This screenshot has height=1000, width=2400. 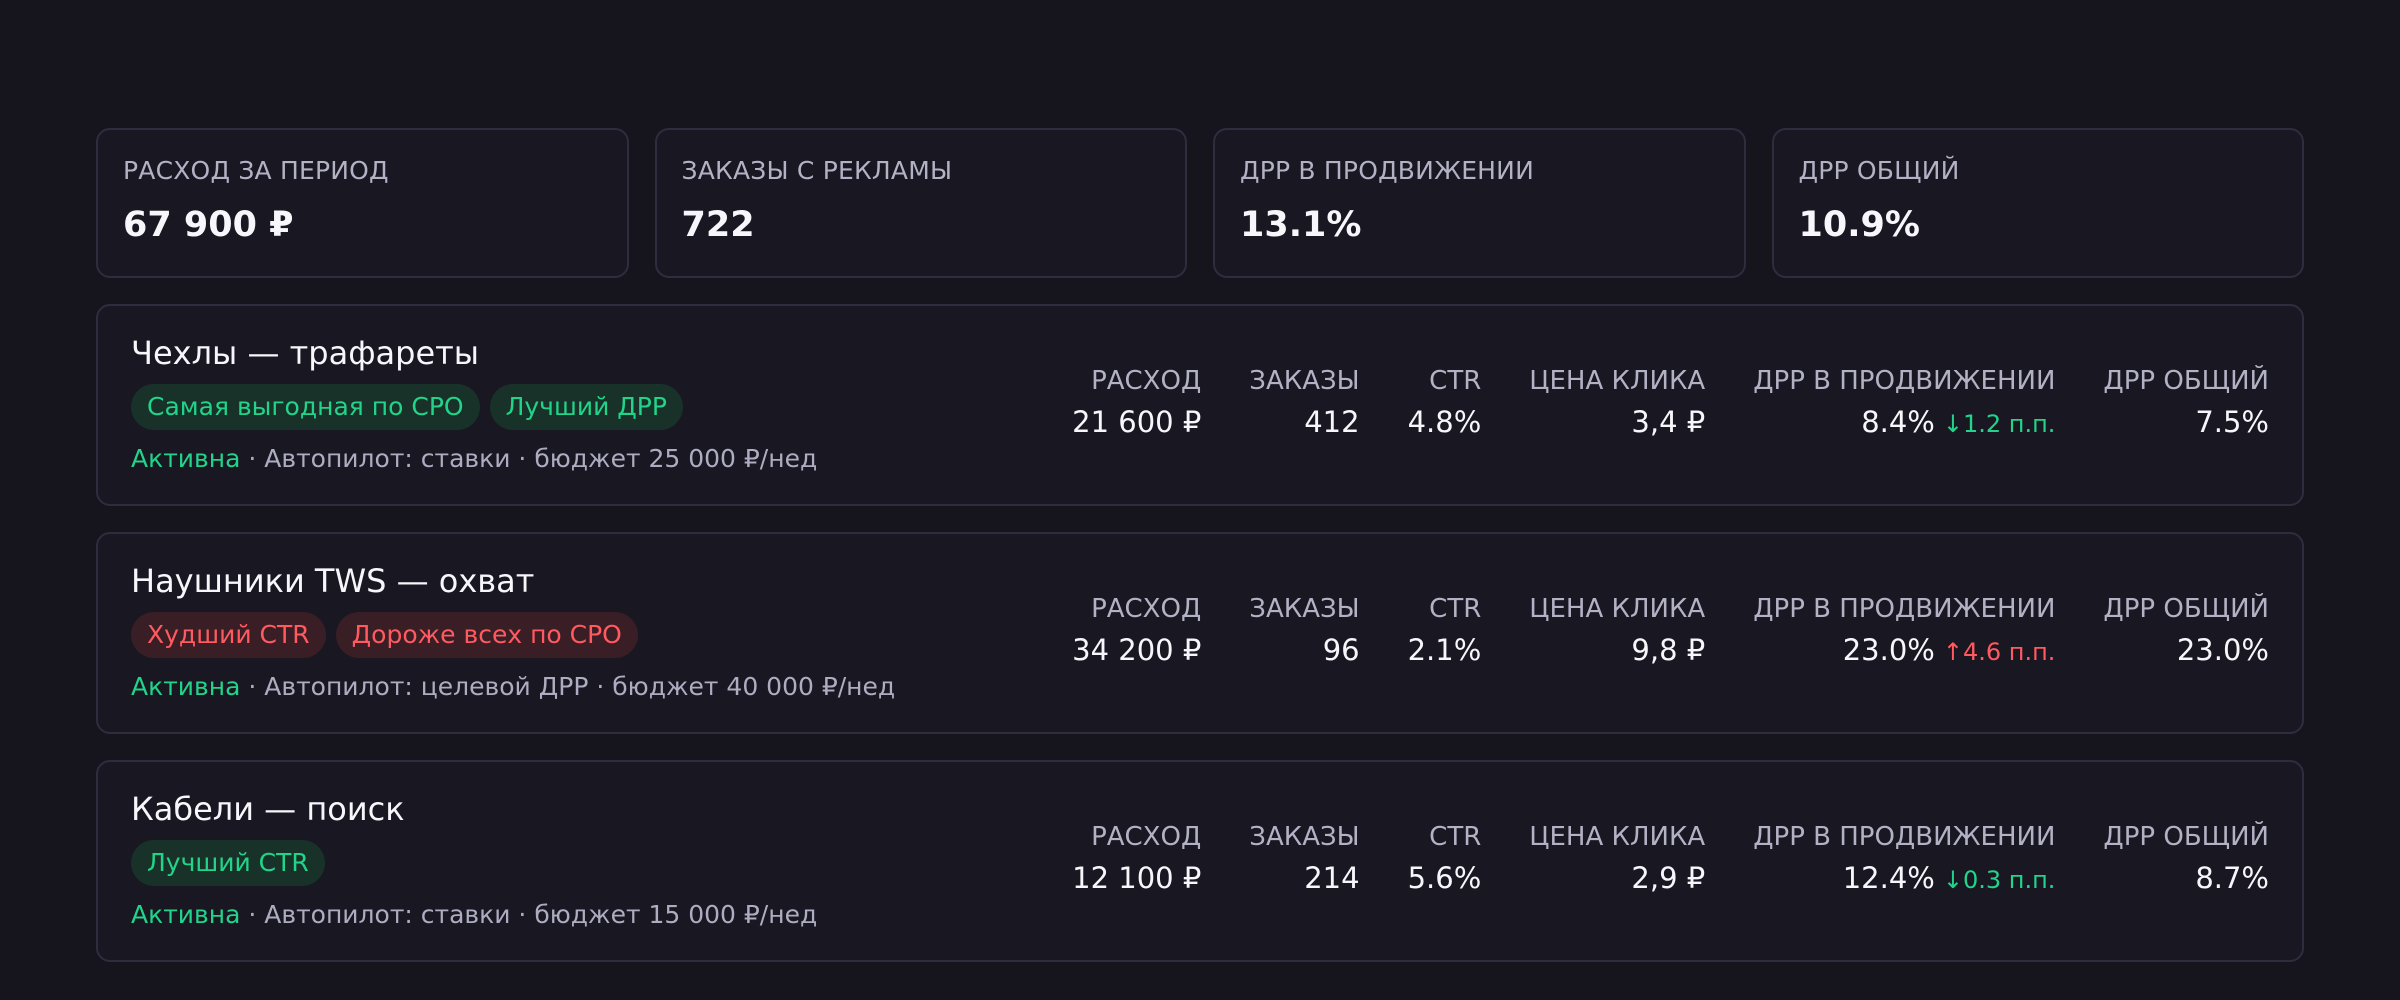 I want to click on badge-best-cpo: Самая выгодная по СРО, so click(x=305, y=407).